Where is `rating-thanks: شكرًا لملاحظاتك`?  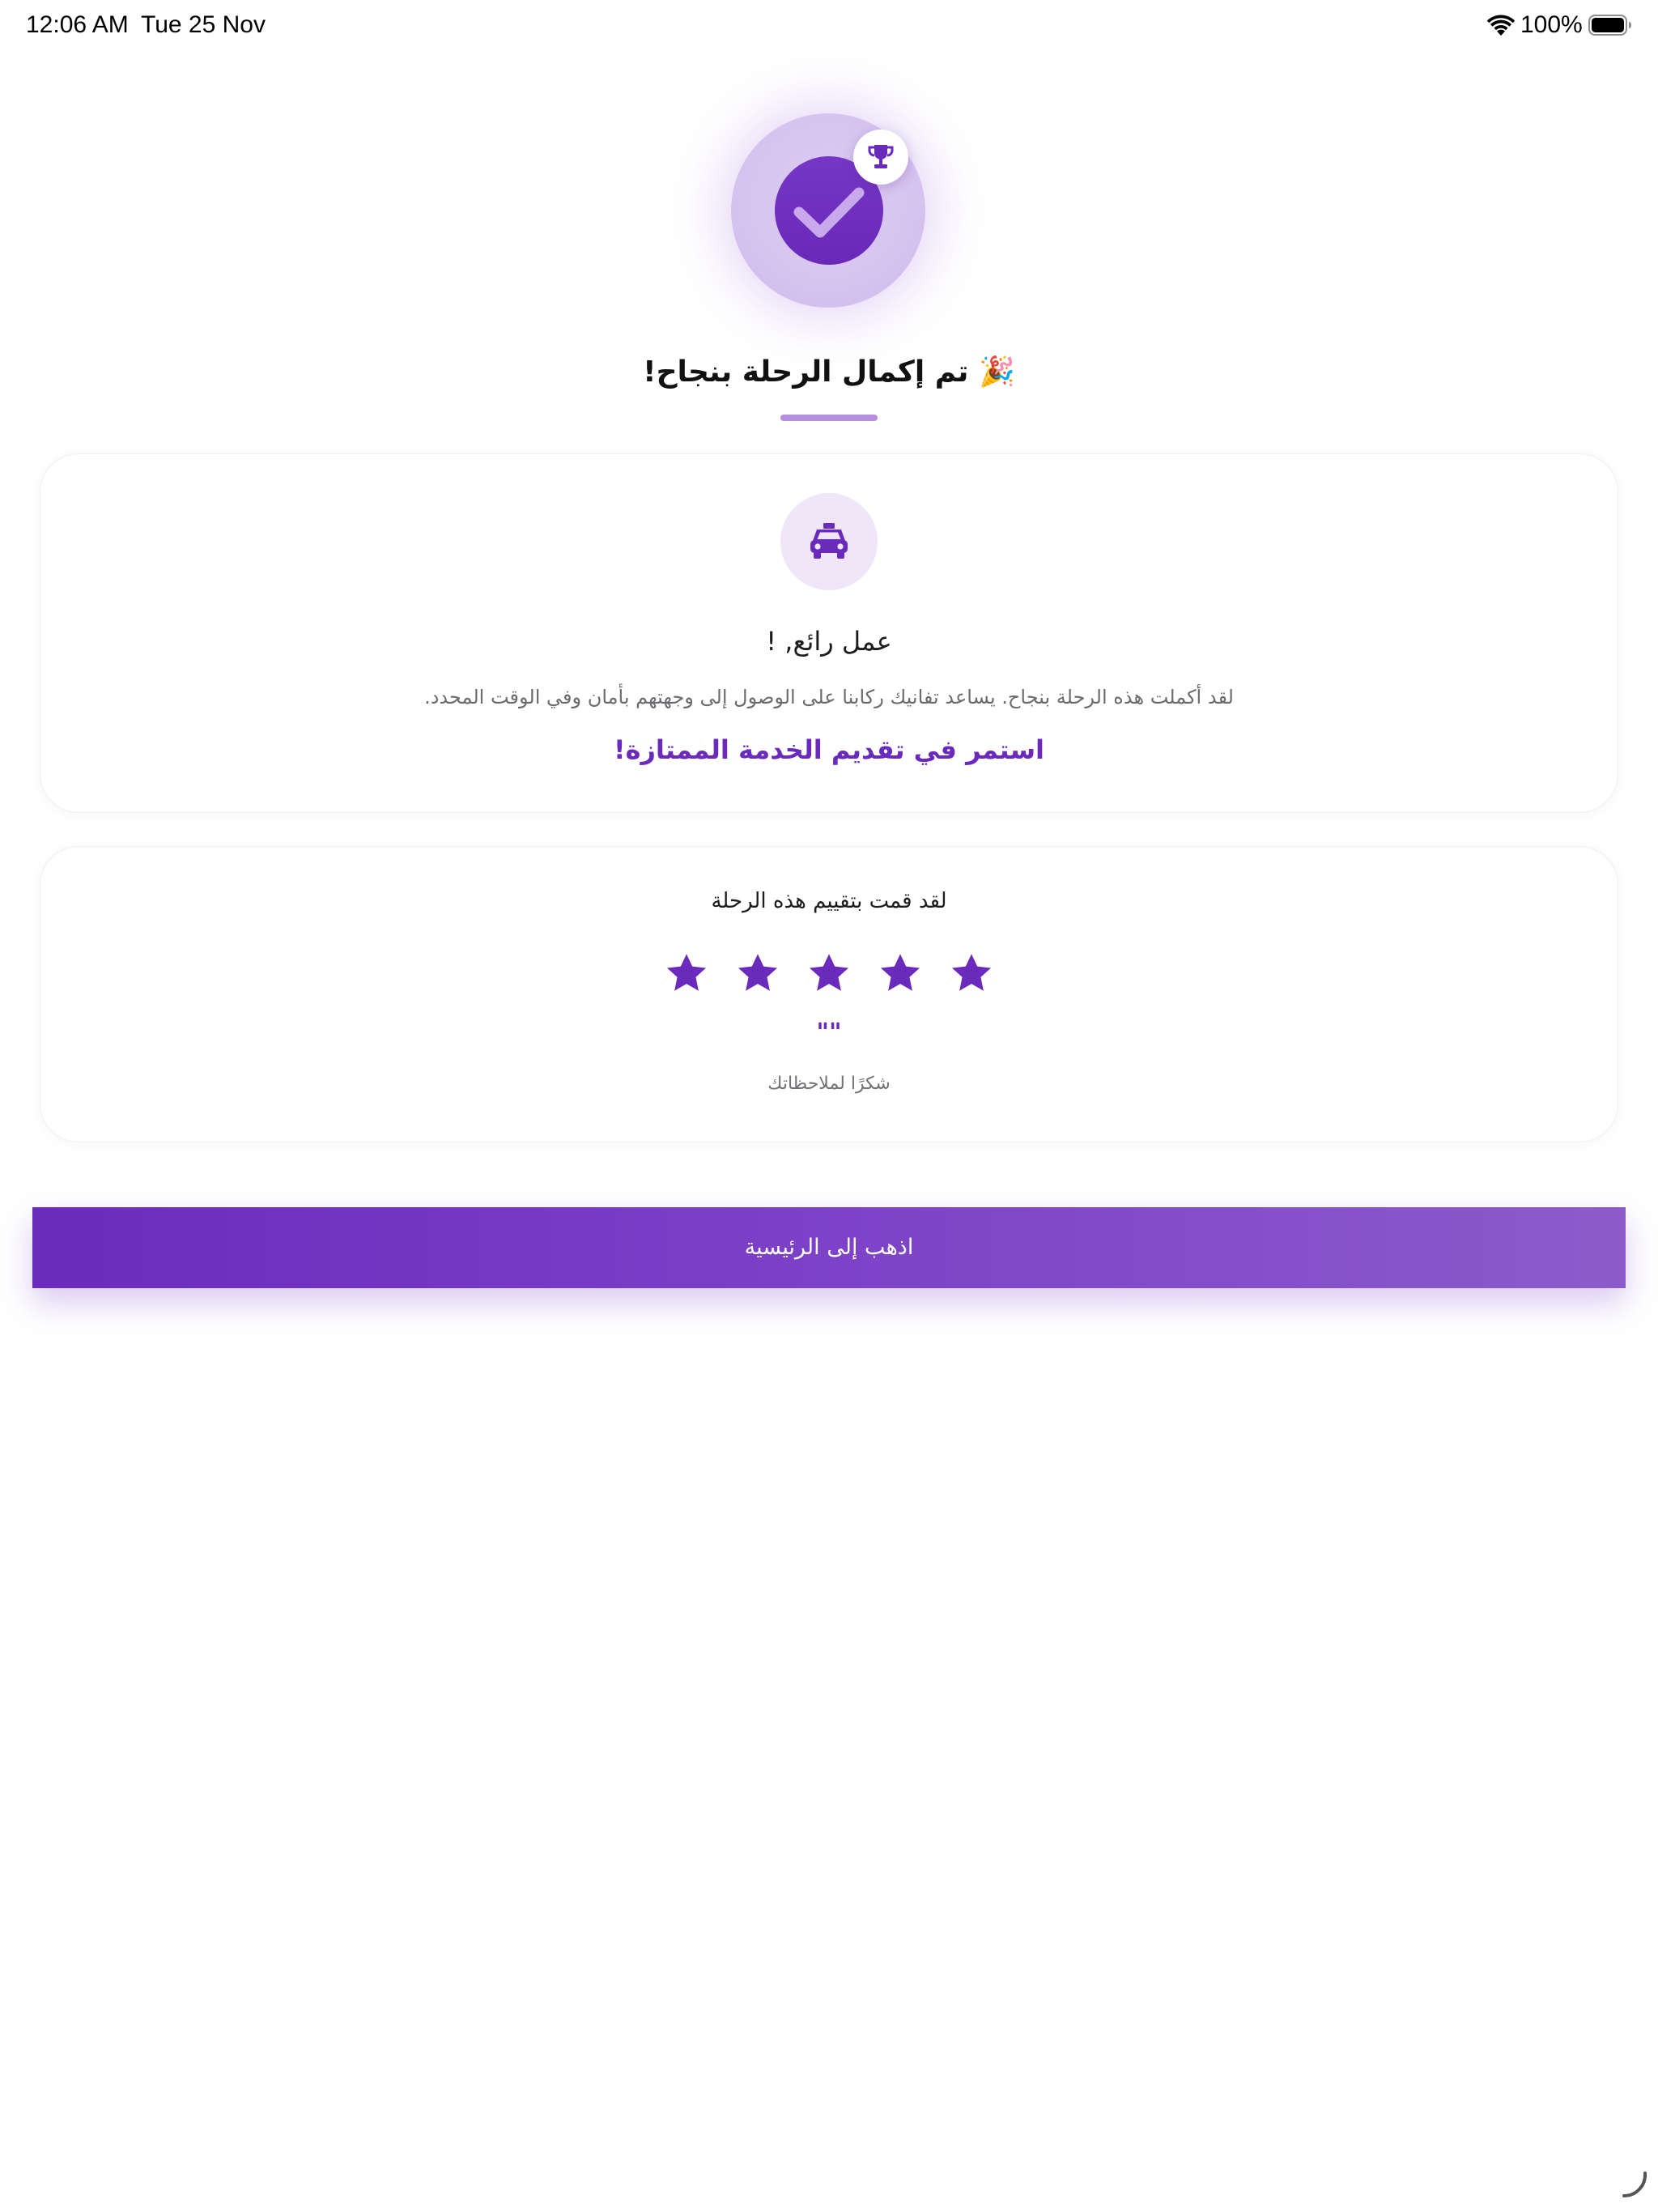 rating-thanks: شكرًا لملاحظاتك is located at coordinates (829, 1084).